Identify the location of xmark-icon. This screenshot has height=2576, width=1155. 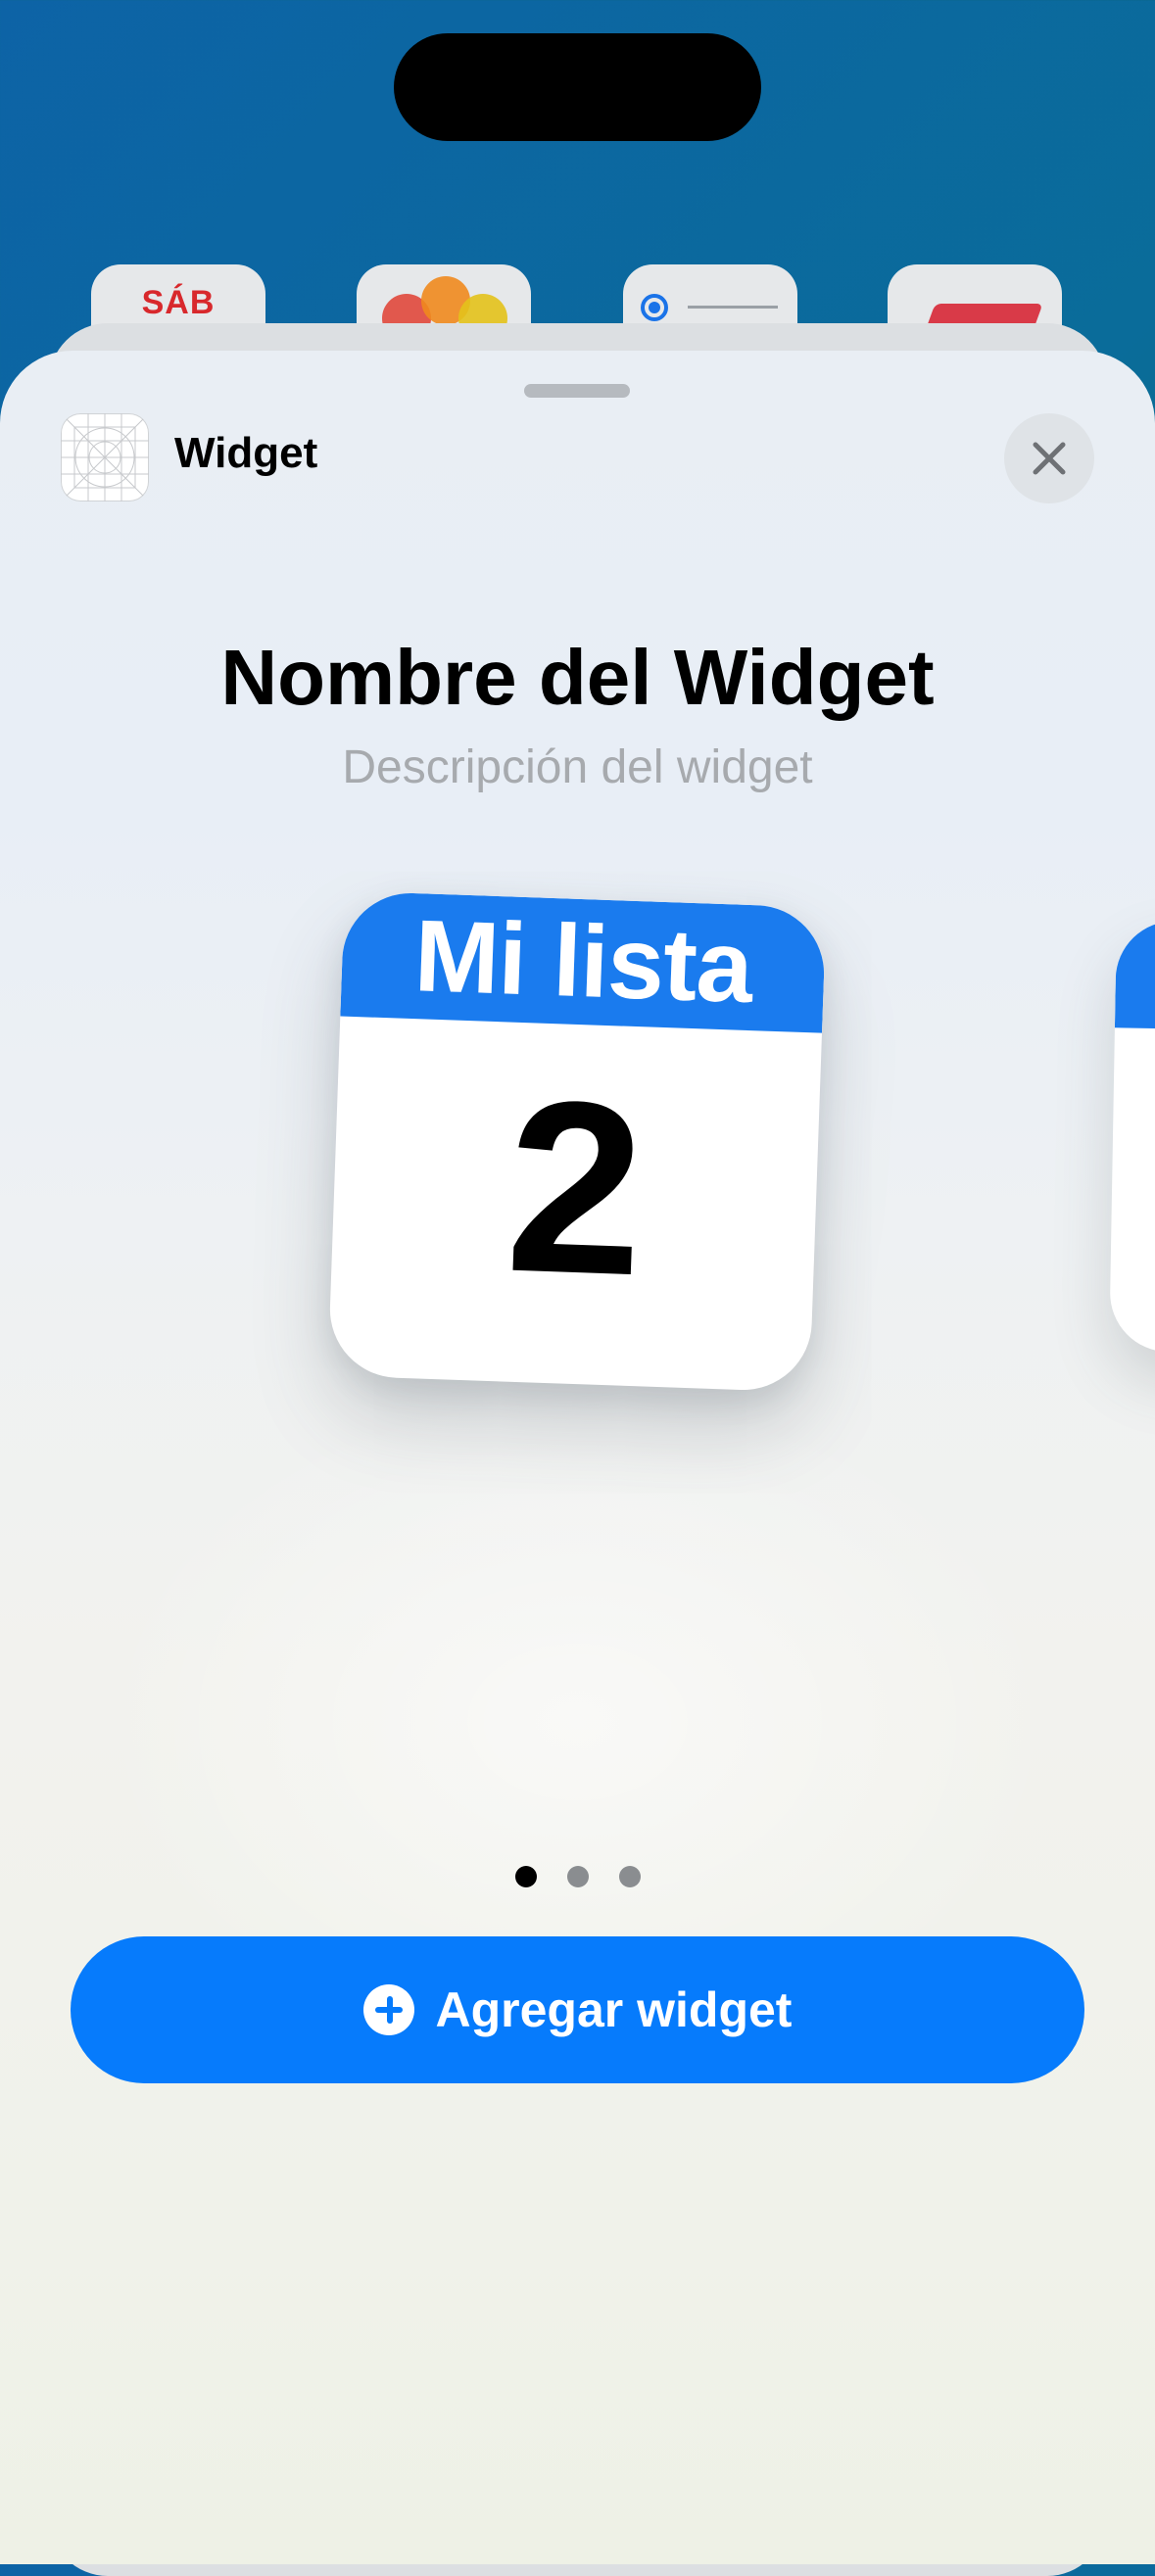
(1050, 458).